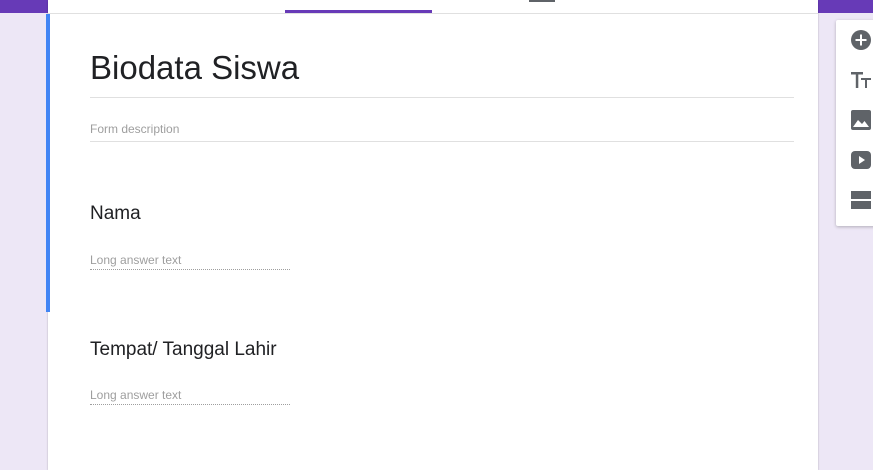 Image resolution: width=873 pixels, height=470 pixels. Describe the element at coordinates (861, 200) in the screenshot. I see `add-section-icon` at that location.